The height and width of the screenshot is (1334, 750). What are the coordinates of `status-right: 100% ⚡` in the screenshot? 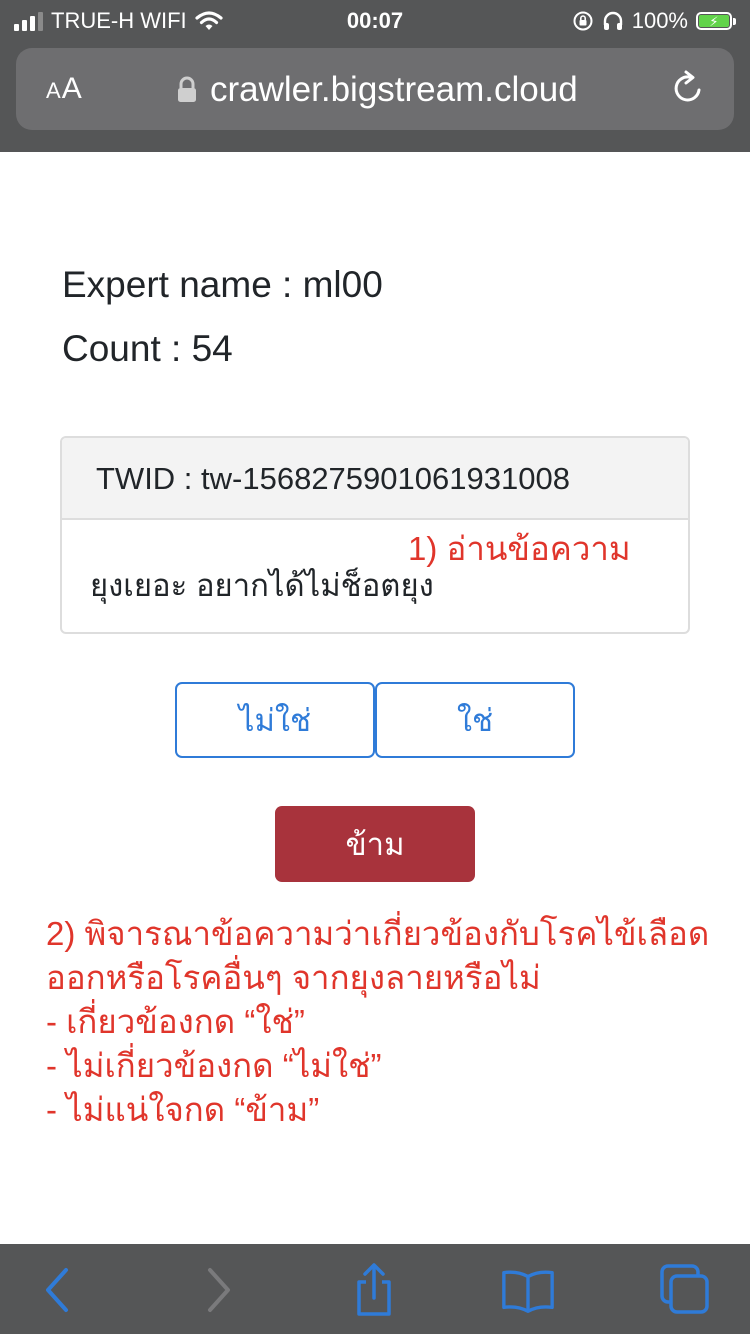 It's located at (654, 21).